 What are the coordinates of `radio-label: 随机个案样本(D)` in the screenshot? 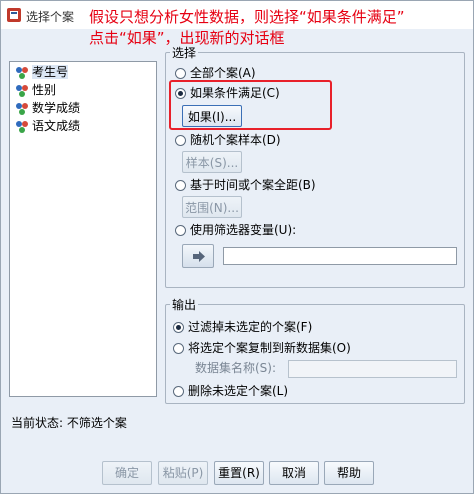 It's located at (235, 140).